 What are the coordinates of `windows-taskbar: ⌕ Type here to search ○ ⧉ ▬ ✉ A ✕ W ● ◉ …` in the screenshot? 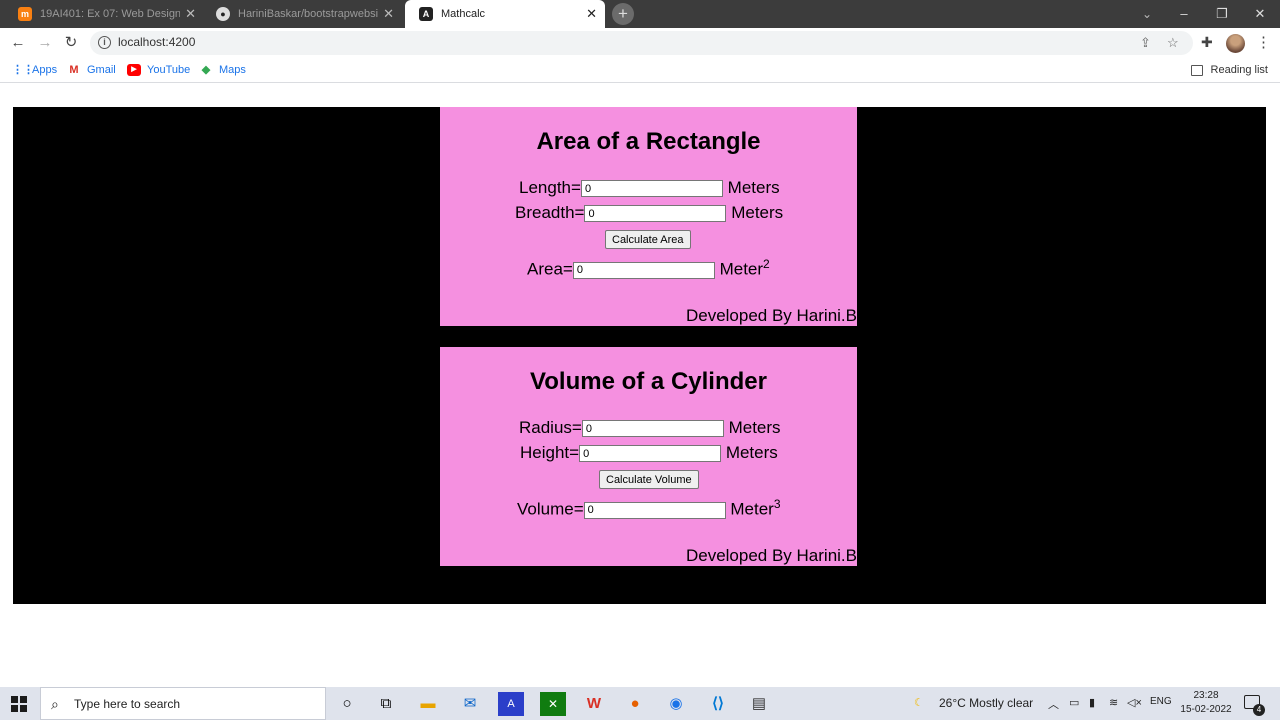 It's located at (640, 703).